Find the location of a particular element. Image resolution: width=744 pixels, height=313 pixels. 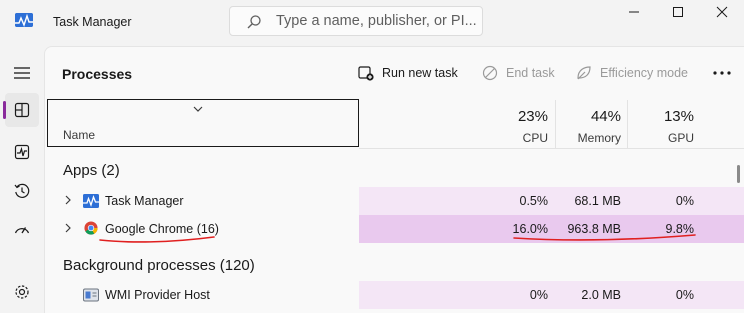

vertical-scrollbar-thumb is located at coordinates (738, 174).